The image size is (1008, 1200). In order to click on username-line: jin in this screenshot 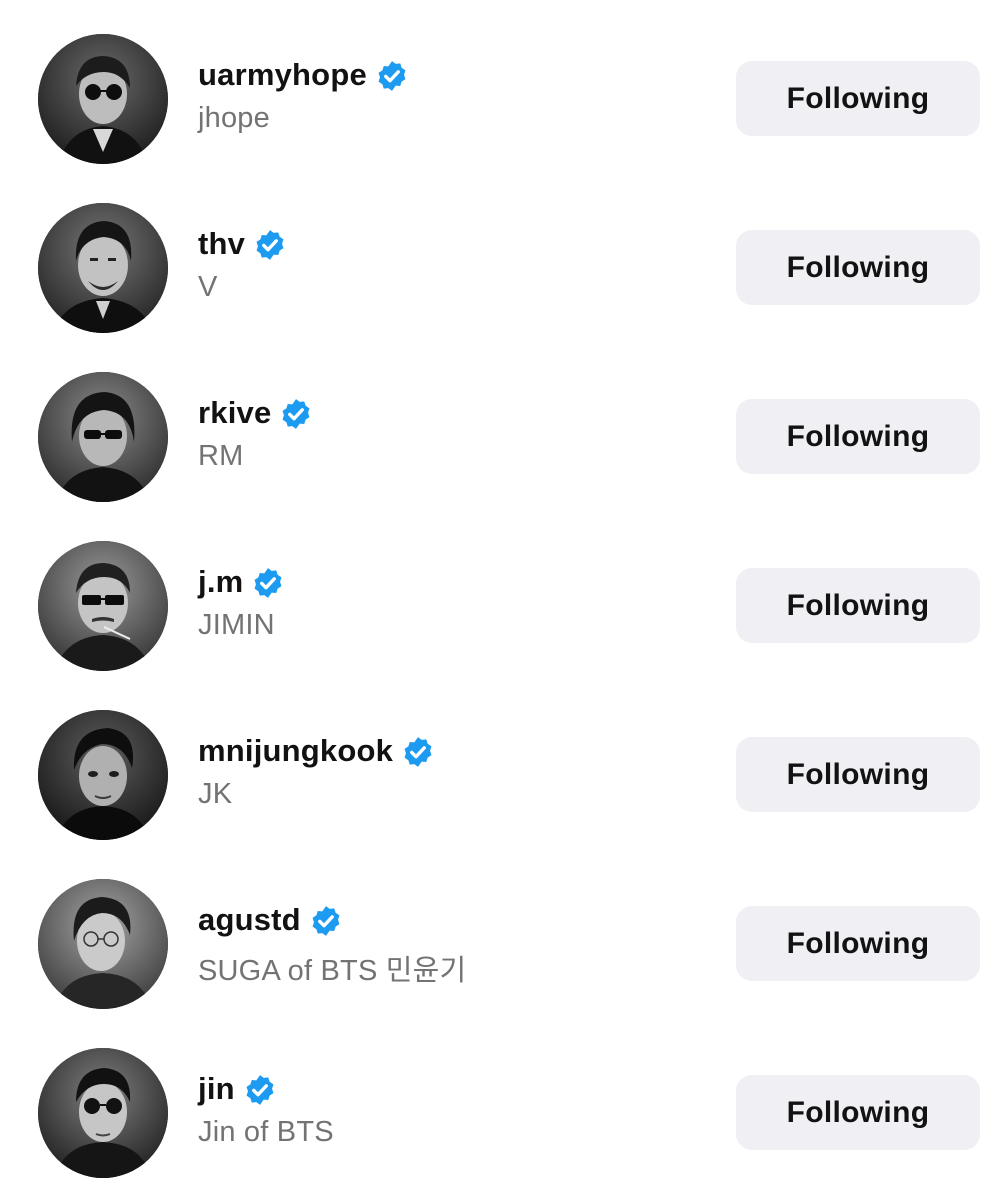, I will do `click(237, 1089)`.